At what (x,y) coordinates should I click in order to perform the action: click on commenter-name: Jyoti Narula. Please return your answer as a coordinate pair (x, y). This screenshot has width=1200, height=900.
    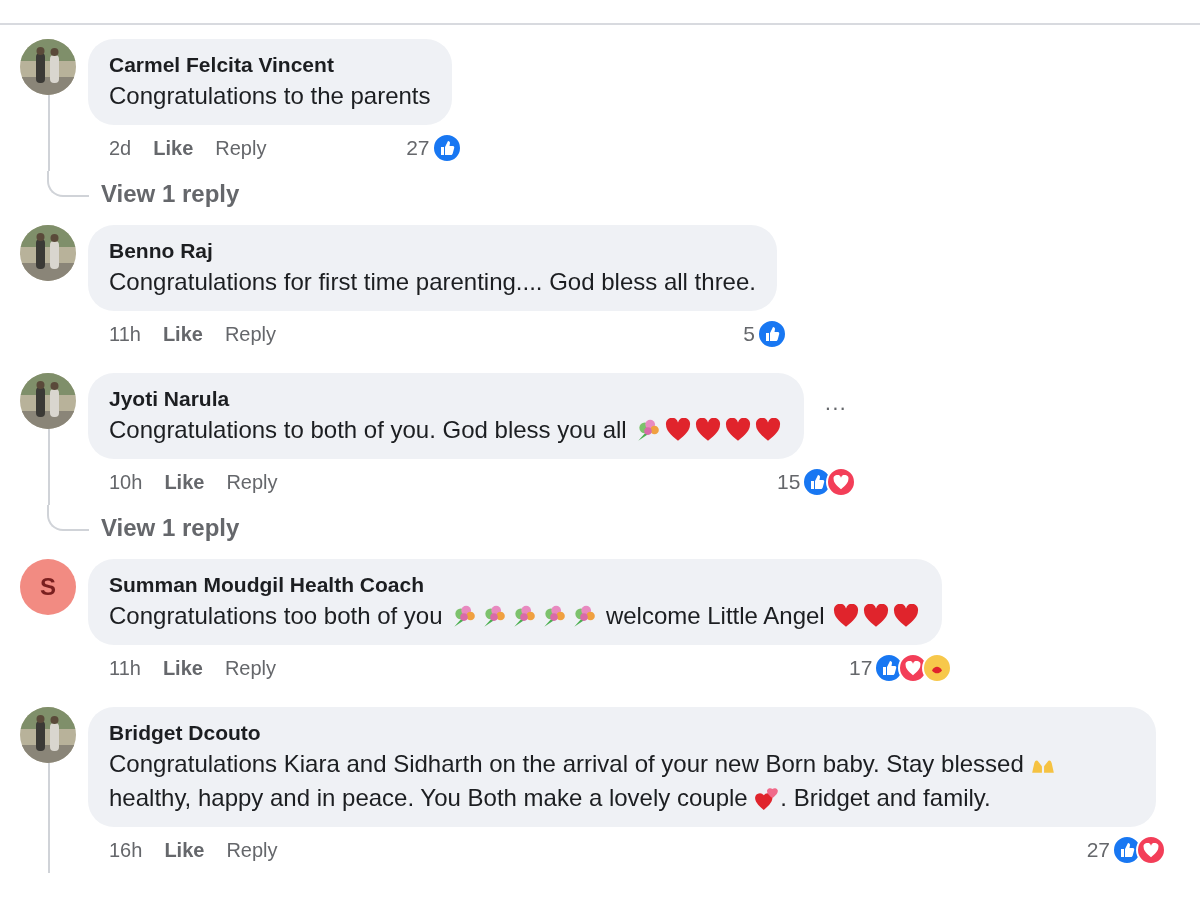
    Looking at the image, I should click on (446, 399).